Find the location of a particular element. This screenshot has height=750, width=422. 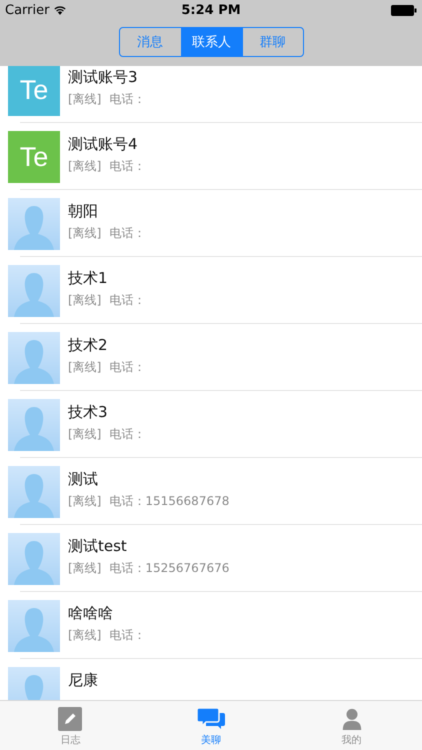

contact-name: 测试账号4 is located at coordinates (103, 144).